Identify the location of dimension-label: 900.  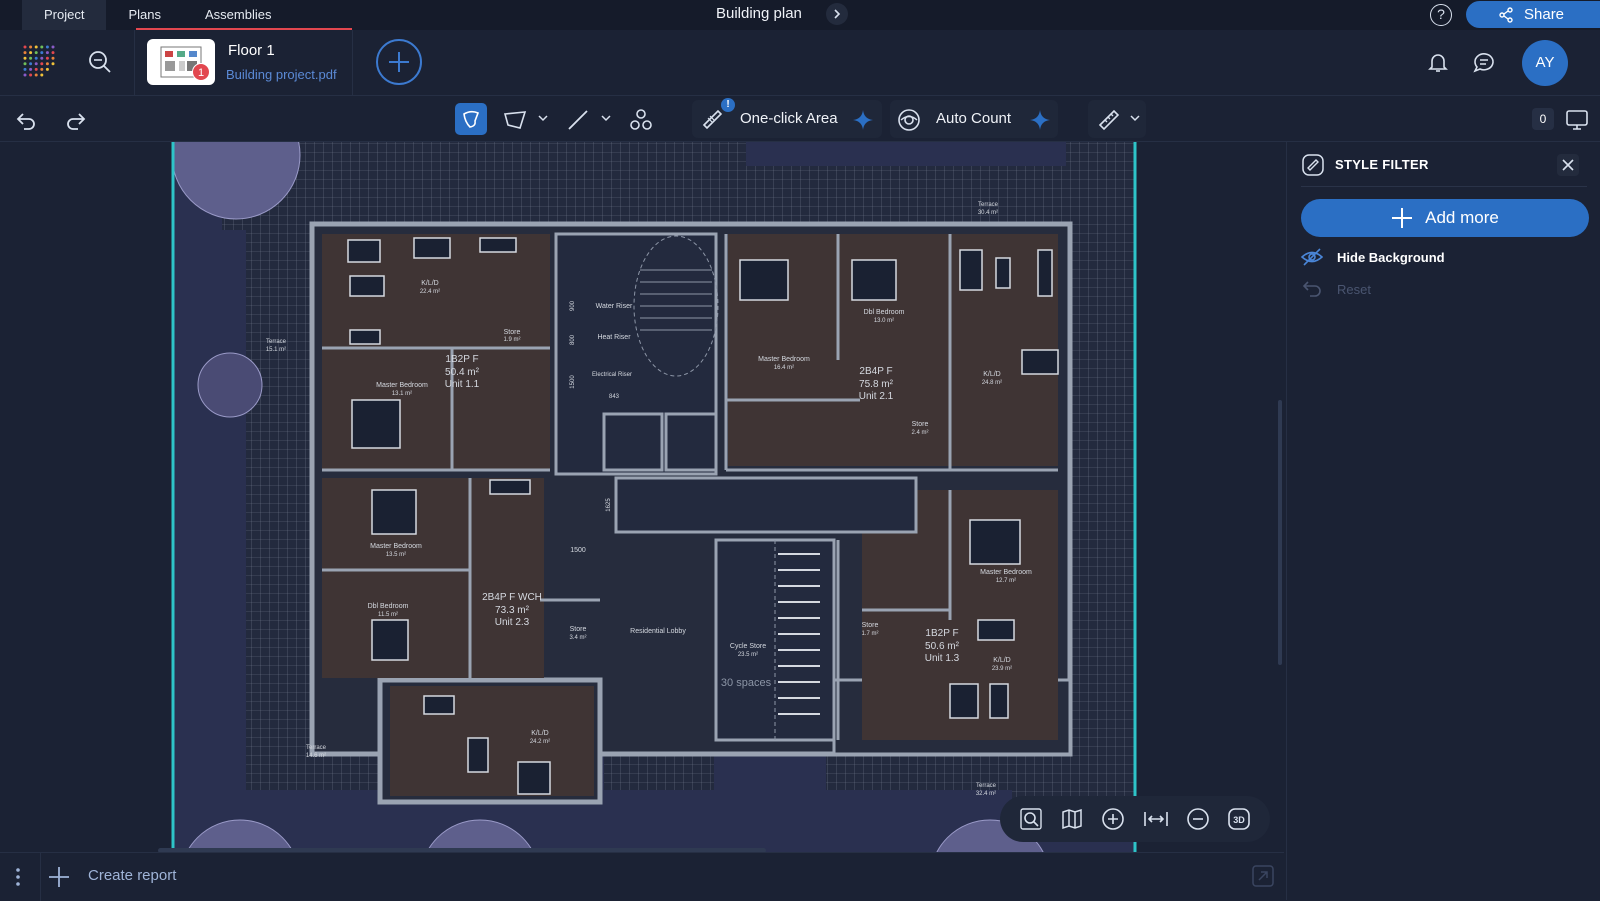
(573, 305).